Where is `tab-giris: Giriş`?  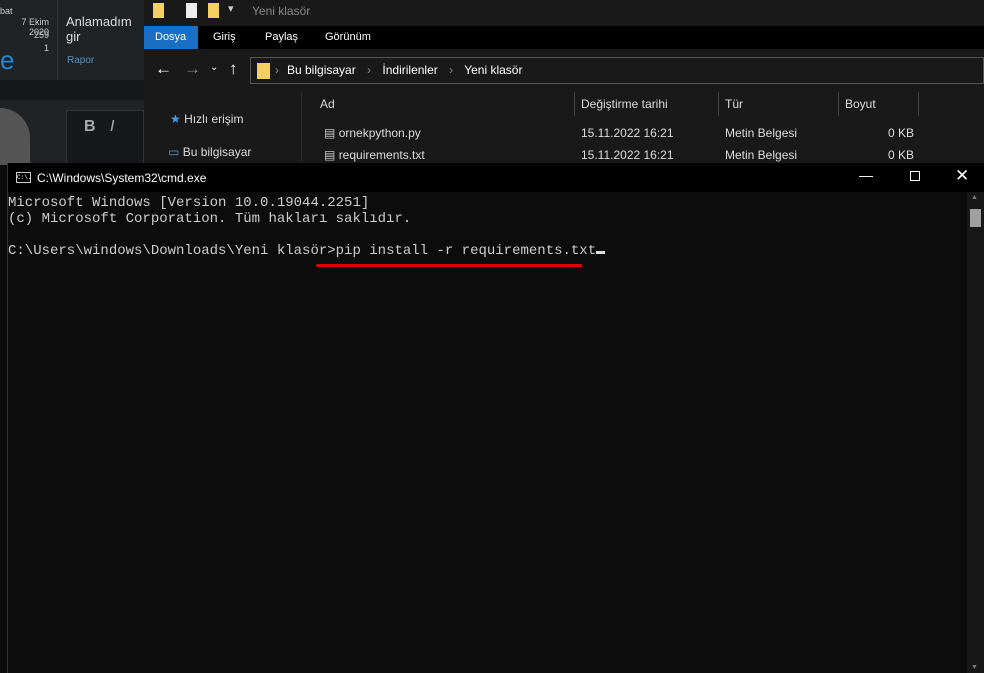 tab-giris: Giriş is located at coordinates (224, 37).